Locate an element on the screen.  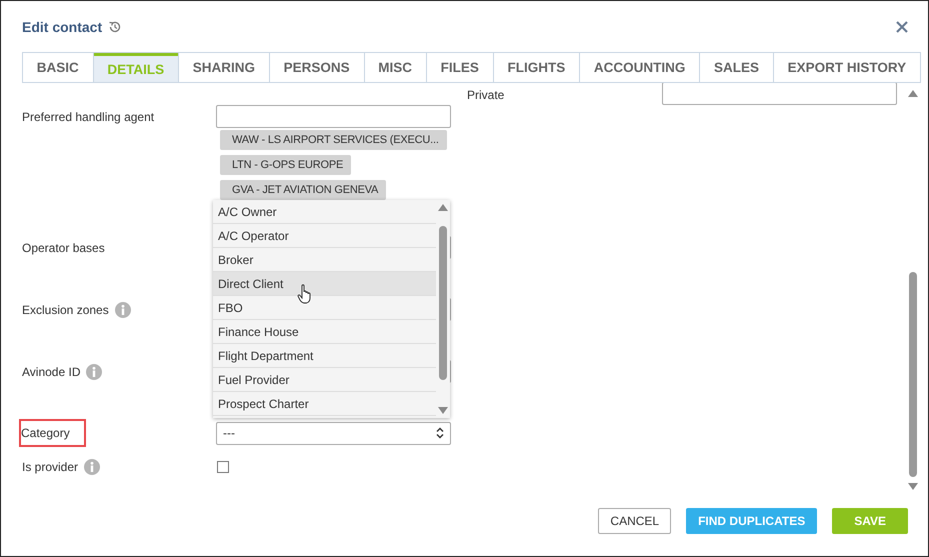
tag: GVA - JET AVIATION GENEVA is located at coordinates (303, 190).